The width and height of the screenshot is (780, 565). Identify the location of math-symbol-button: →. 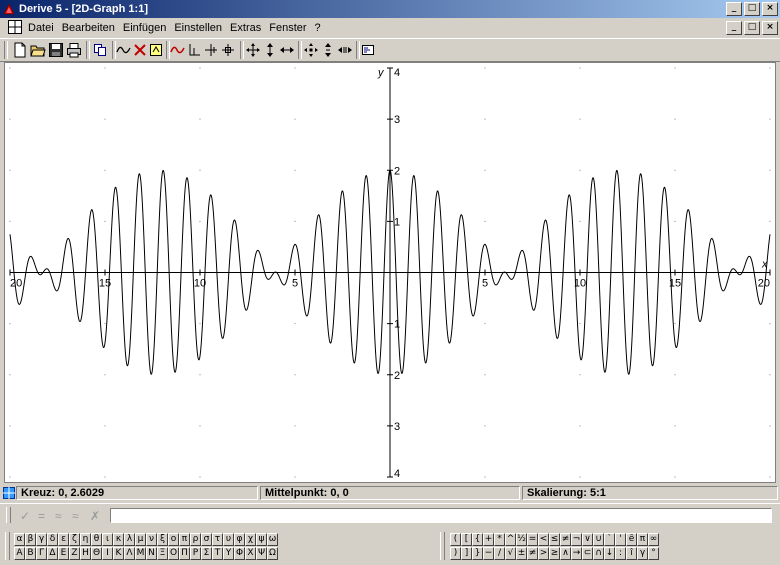
(576, 553).